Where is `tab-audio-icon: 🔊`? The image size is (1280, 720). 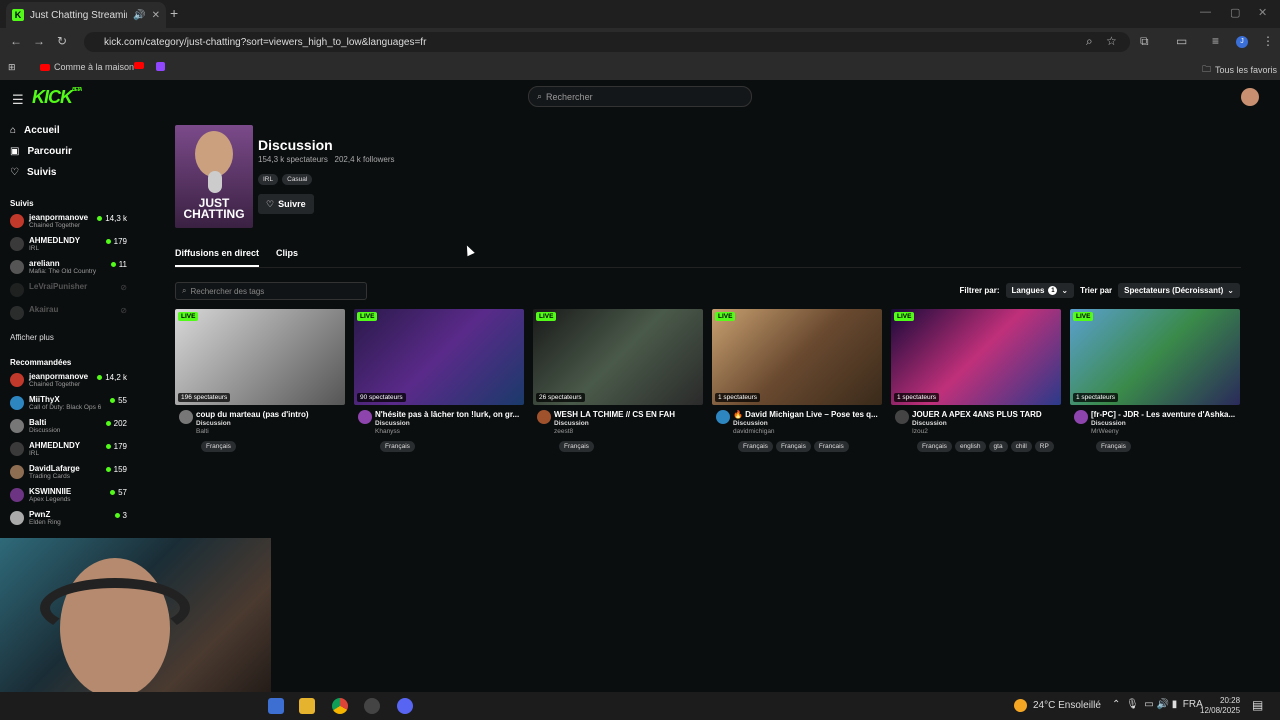
tab-audio-icon: 🔊 is located at coordinates (139, 15).